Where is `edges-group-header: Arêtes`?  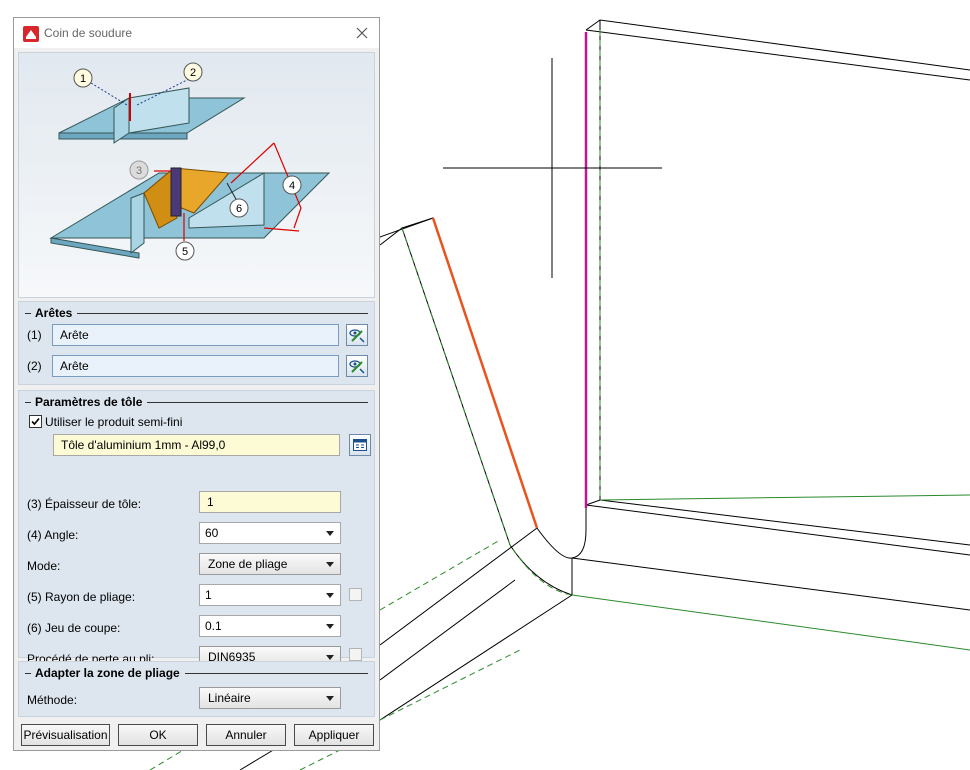 edges-group-header: Arêtes is located at coordinates (196, 313).